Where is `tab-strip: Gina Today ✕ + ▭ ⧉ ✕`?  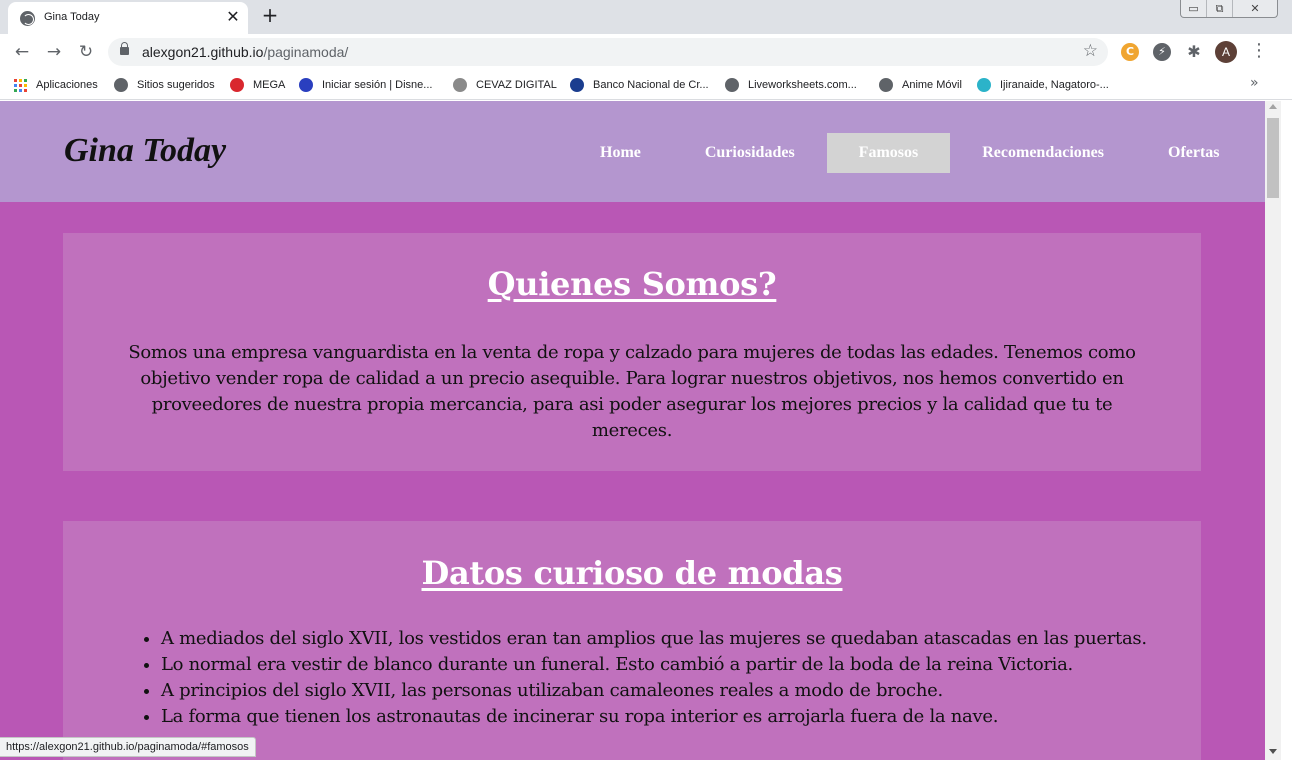 tab-strip: Gina Today ✕ + ▭ ⧉ ✕ is located at coordinates (646, 17).